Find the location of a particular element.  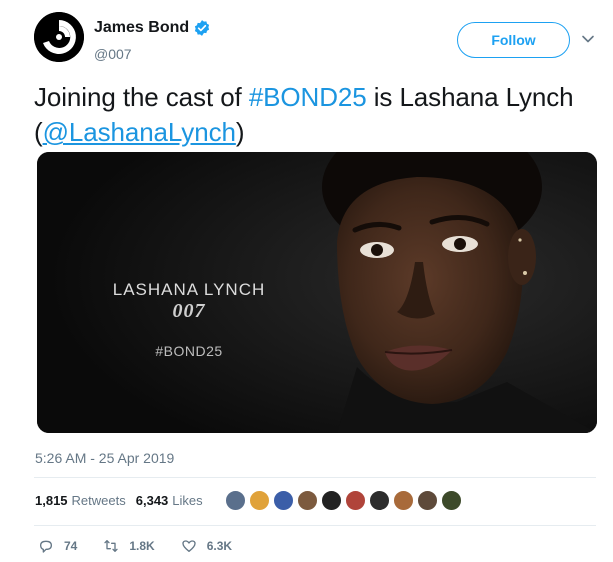

avatar is located at coordinates (59, 37).